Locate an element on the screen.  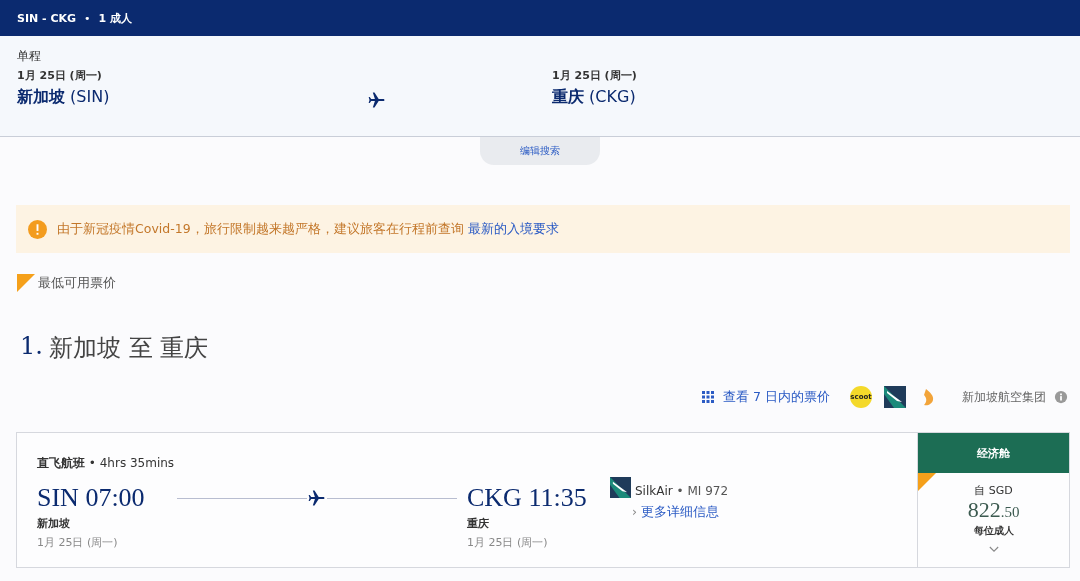
fare-option: 经济舱 自 SGD 822.50 每位成人 is located at coordinates (993, 500).